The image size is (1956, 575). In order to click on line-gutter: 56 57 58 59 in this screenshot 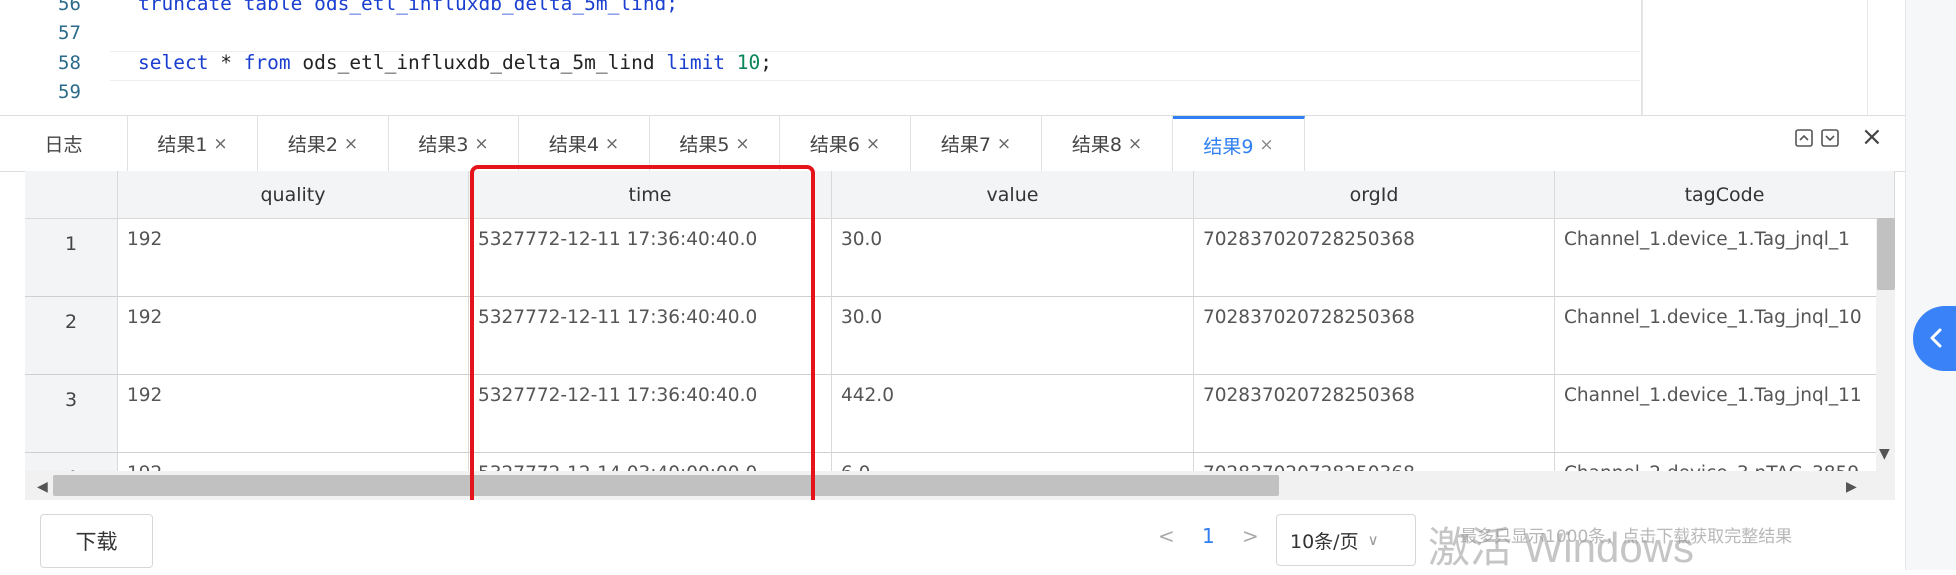, I will do `click(47, 57)`.